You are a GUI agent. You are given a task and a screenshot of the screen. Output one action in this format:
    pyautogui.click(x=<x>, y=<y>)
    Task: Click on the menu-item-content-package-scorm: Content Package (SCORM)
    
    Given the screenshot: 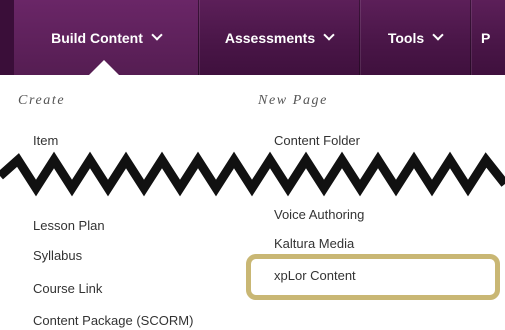 What is the action you would take?
    pyautogui.click(x=113, y=320)
    